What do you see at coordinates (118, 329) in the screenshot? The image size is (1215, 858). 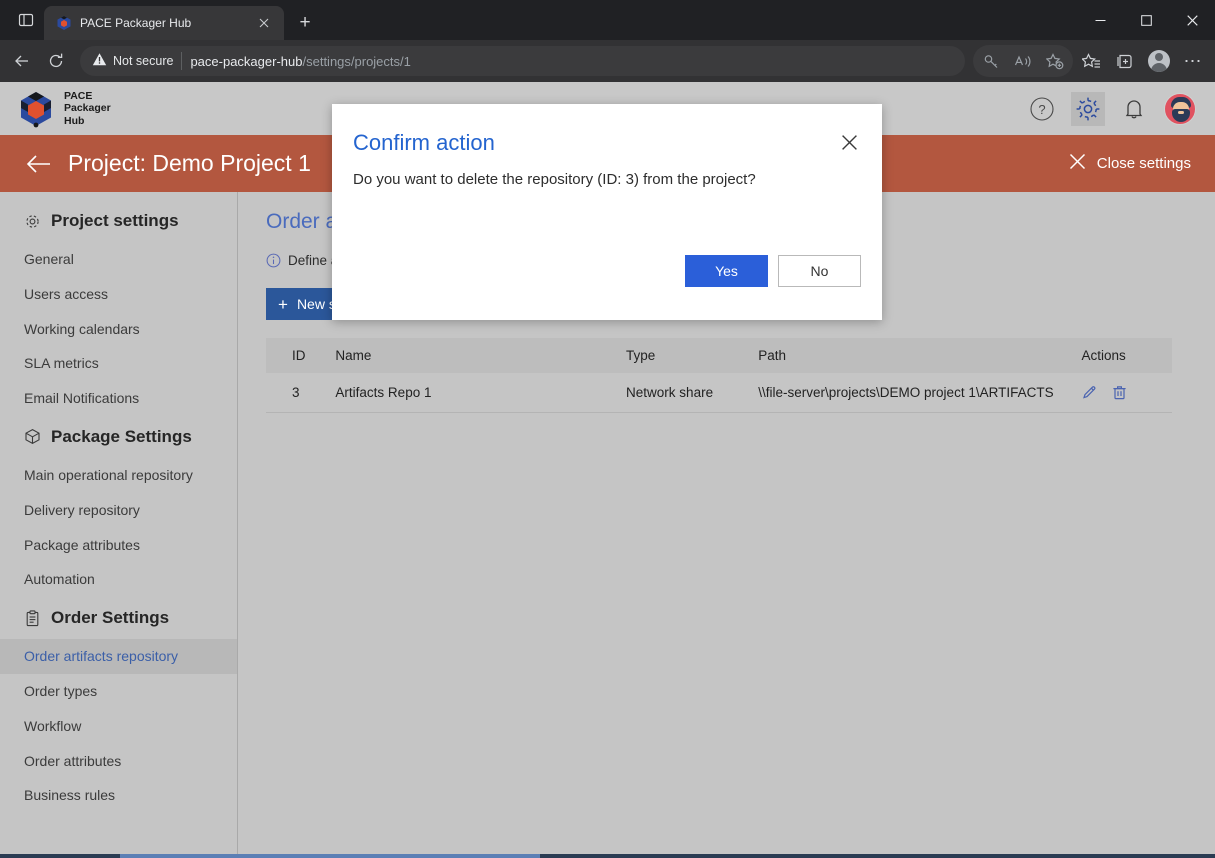 I see `sidebar-item-working-calendars: Working calendars` at bounding box center [118, 329].